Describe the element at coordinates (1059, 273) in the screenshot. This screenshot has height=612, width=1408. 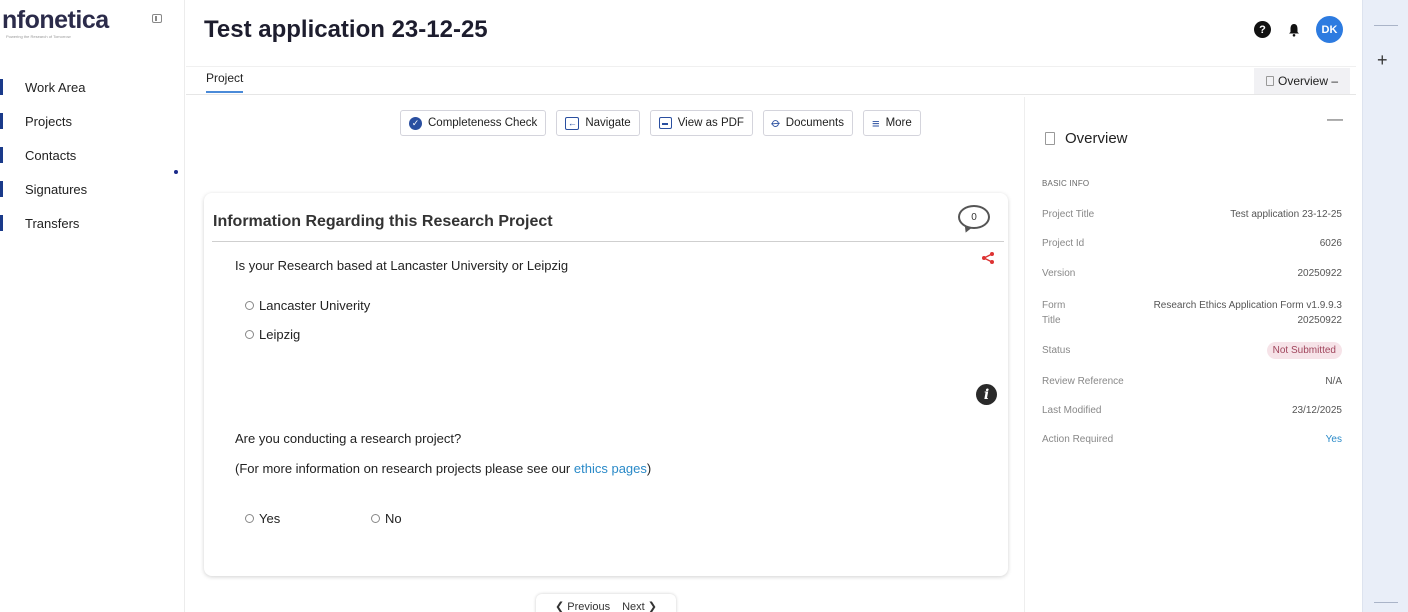
I see `overview-label: Version` at that location.